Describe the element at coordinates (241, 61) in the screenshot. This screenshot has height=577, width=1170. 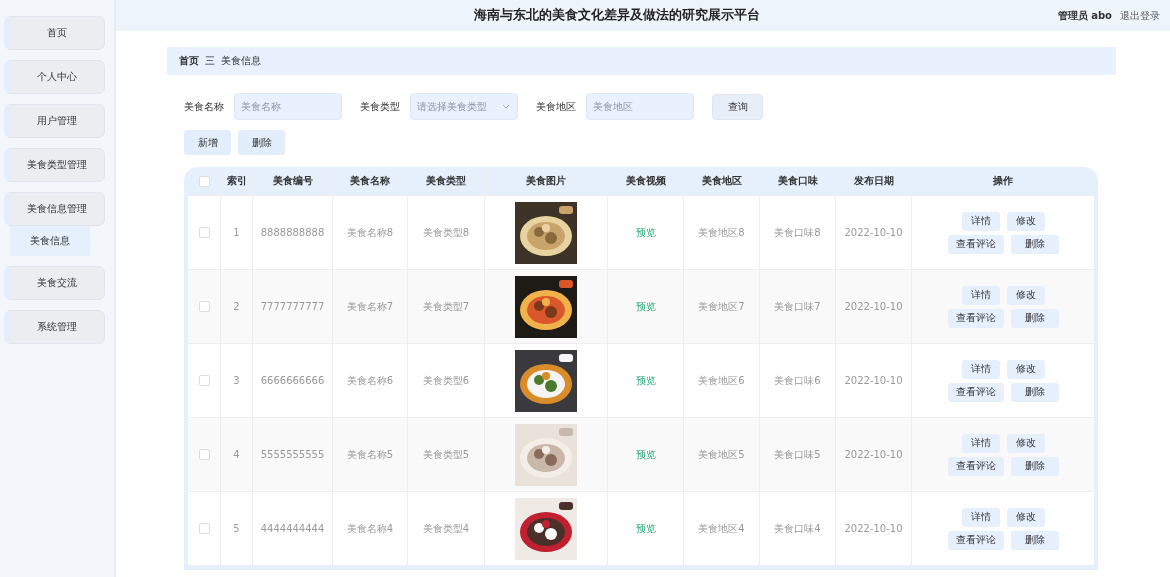
I see `breadcrumb-item: 美食信息` at that location.